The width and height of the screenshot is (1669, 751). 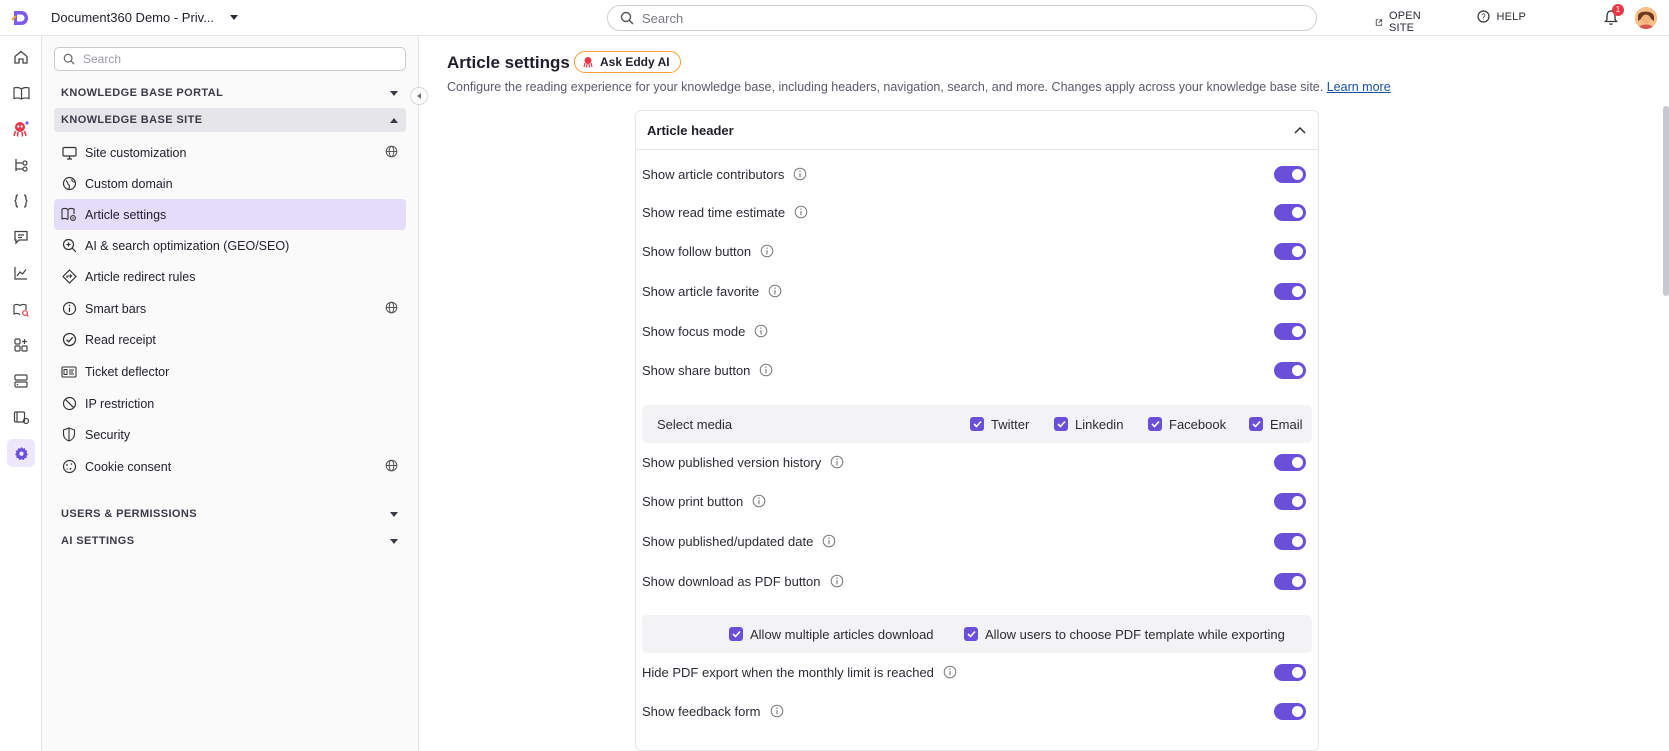 I want to click on sidebar-item-article-settings: Article settings, so click(x=230, y=214).